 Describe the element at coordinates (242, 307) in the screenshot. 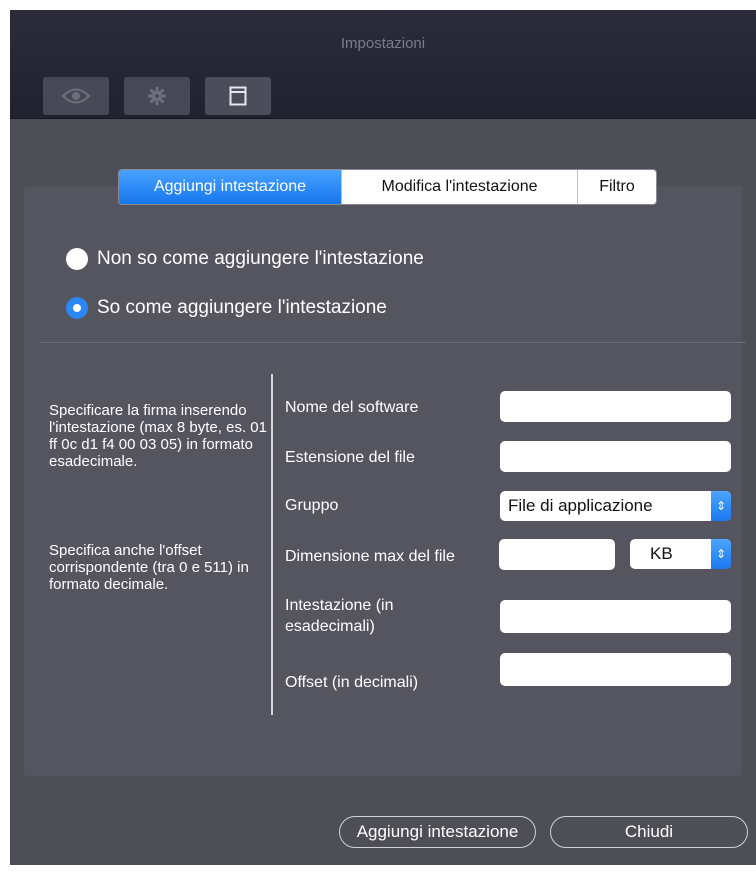

I see `radio-label-known: So come aggiungere l'intestazione` at that location.